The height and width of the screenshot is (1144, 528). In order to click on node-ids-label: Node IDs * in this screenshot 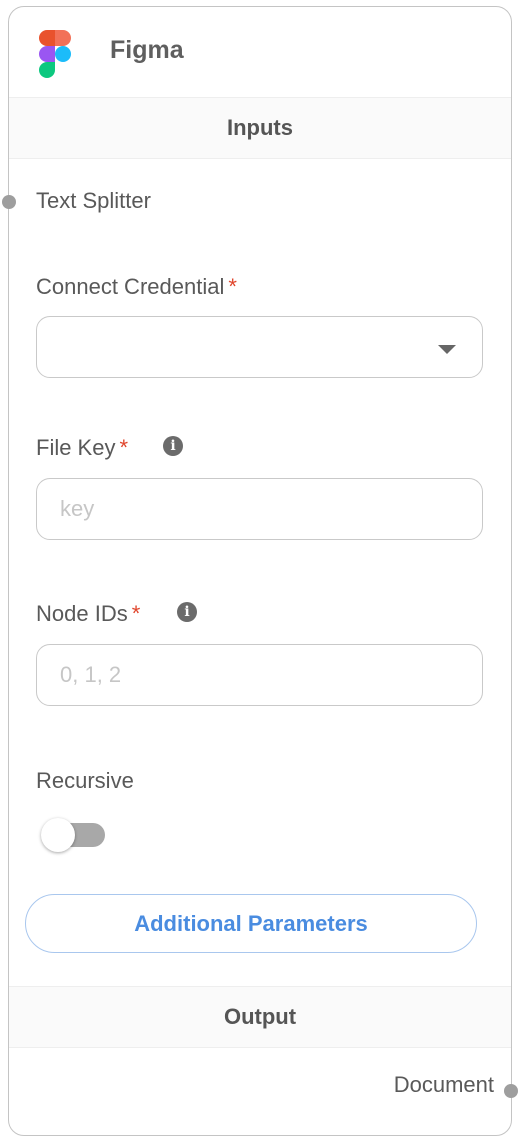, I will do `click(88, 614)`.